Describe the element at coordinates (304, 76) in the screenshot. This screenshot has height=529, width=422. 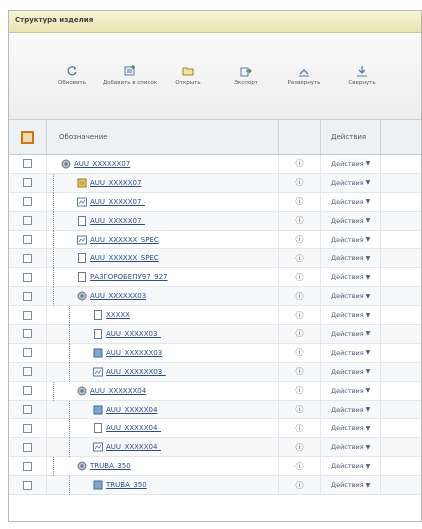
I see `toolbar-expand-button: Развернуть` at that location.